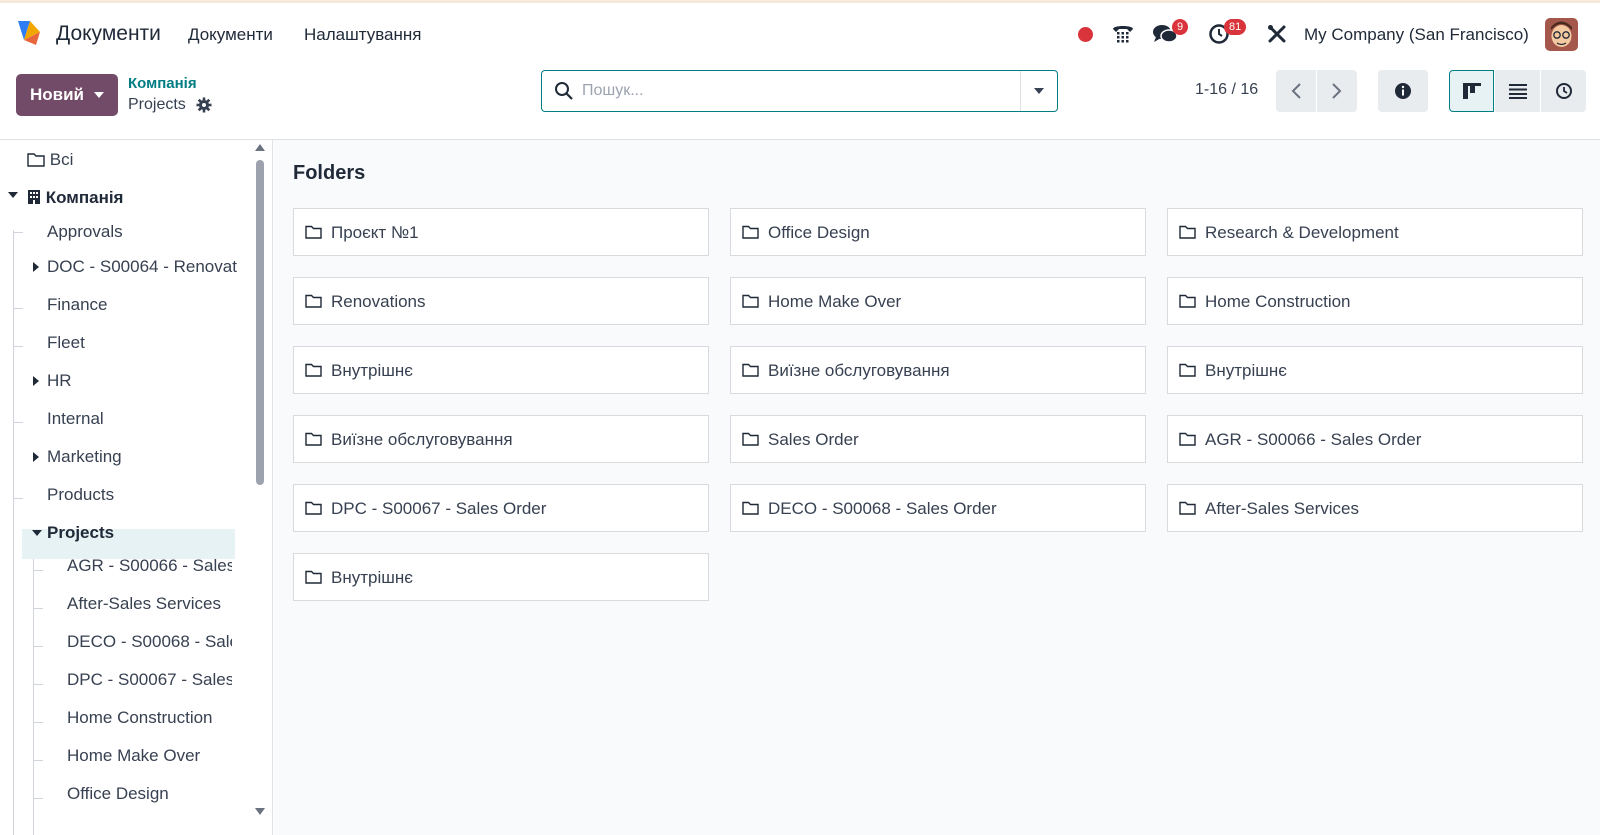 This screenshot has width=1600, height=835. Describe the element at coordinates (938, 301) in the screenshot. I see `folder-card: Home Make Over` at that location.